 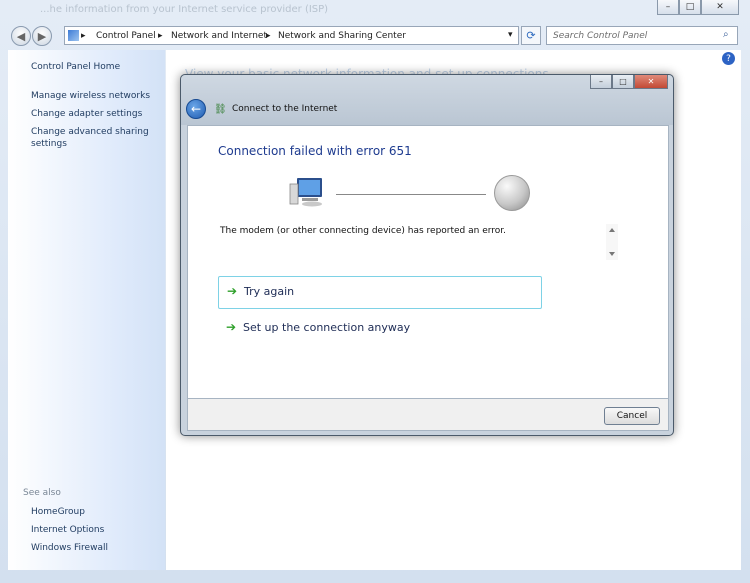 I want to click on control-panel-icon, so click(x=73, y=35).